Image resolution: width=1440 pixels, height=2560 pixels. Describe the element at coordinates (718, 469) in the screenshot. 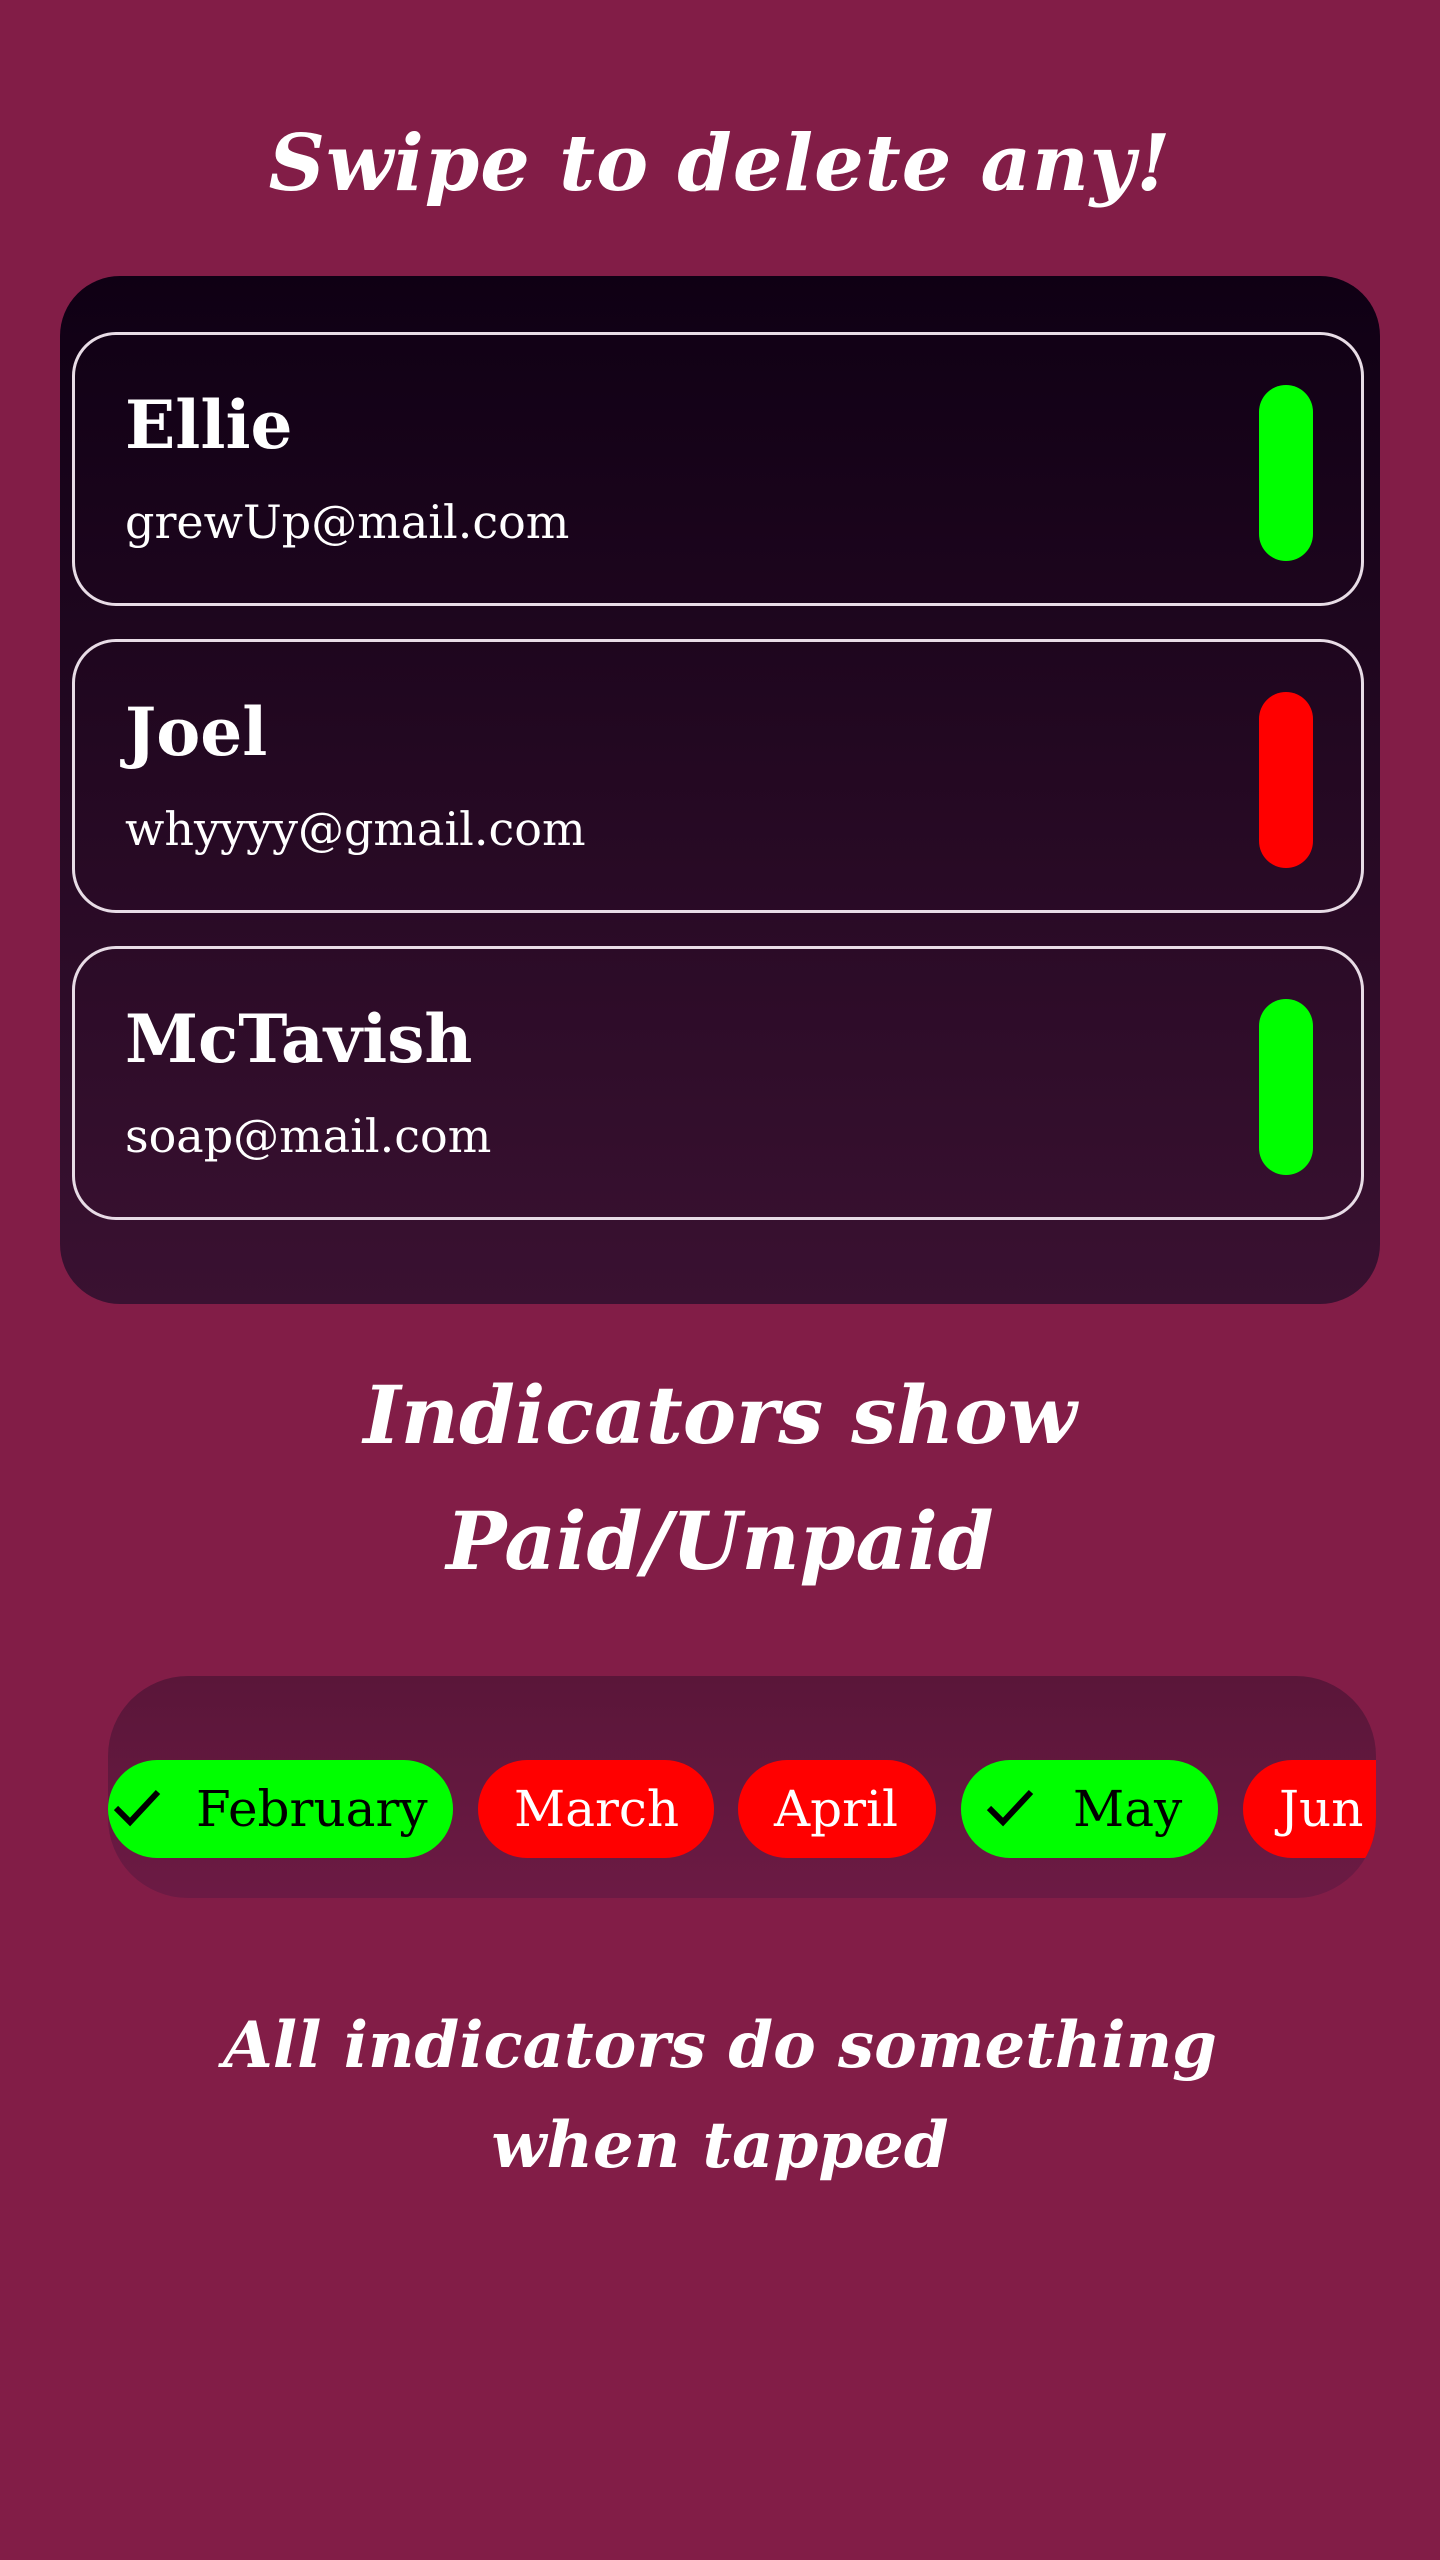

I see `contact-card-ellie: Ellie grewUp@mail.com` at that location.